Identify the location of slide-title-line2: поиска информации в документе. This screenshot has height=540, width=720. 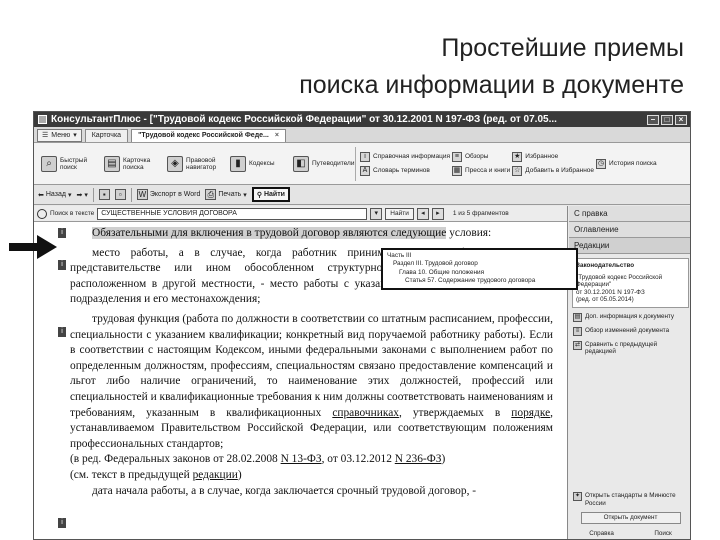
(491, 85).